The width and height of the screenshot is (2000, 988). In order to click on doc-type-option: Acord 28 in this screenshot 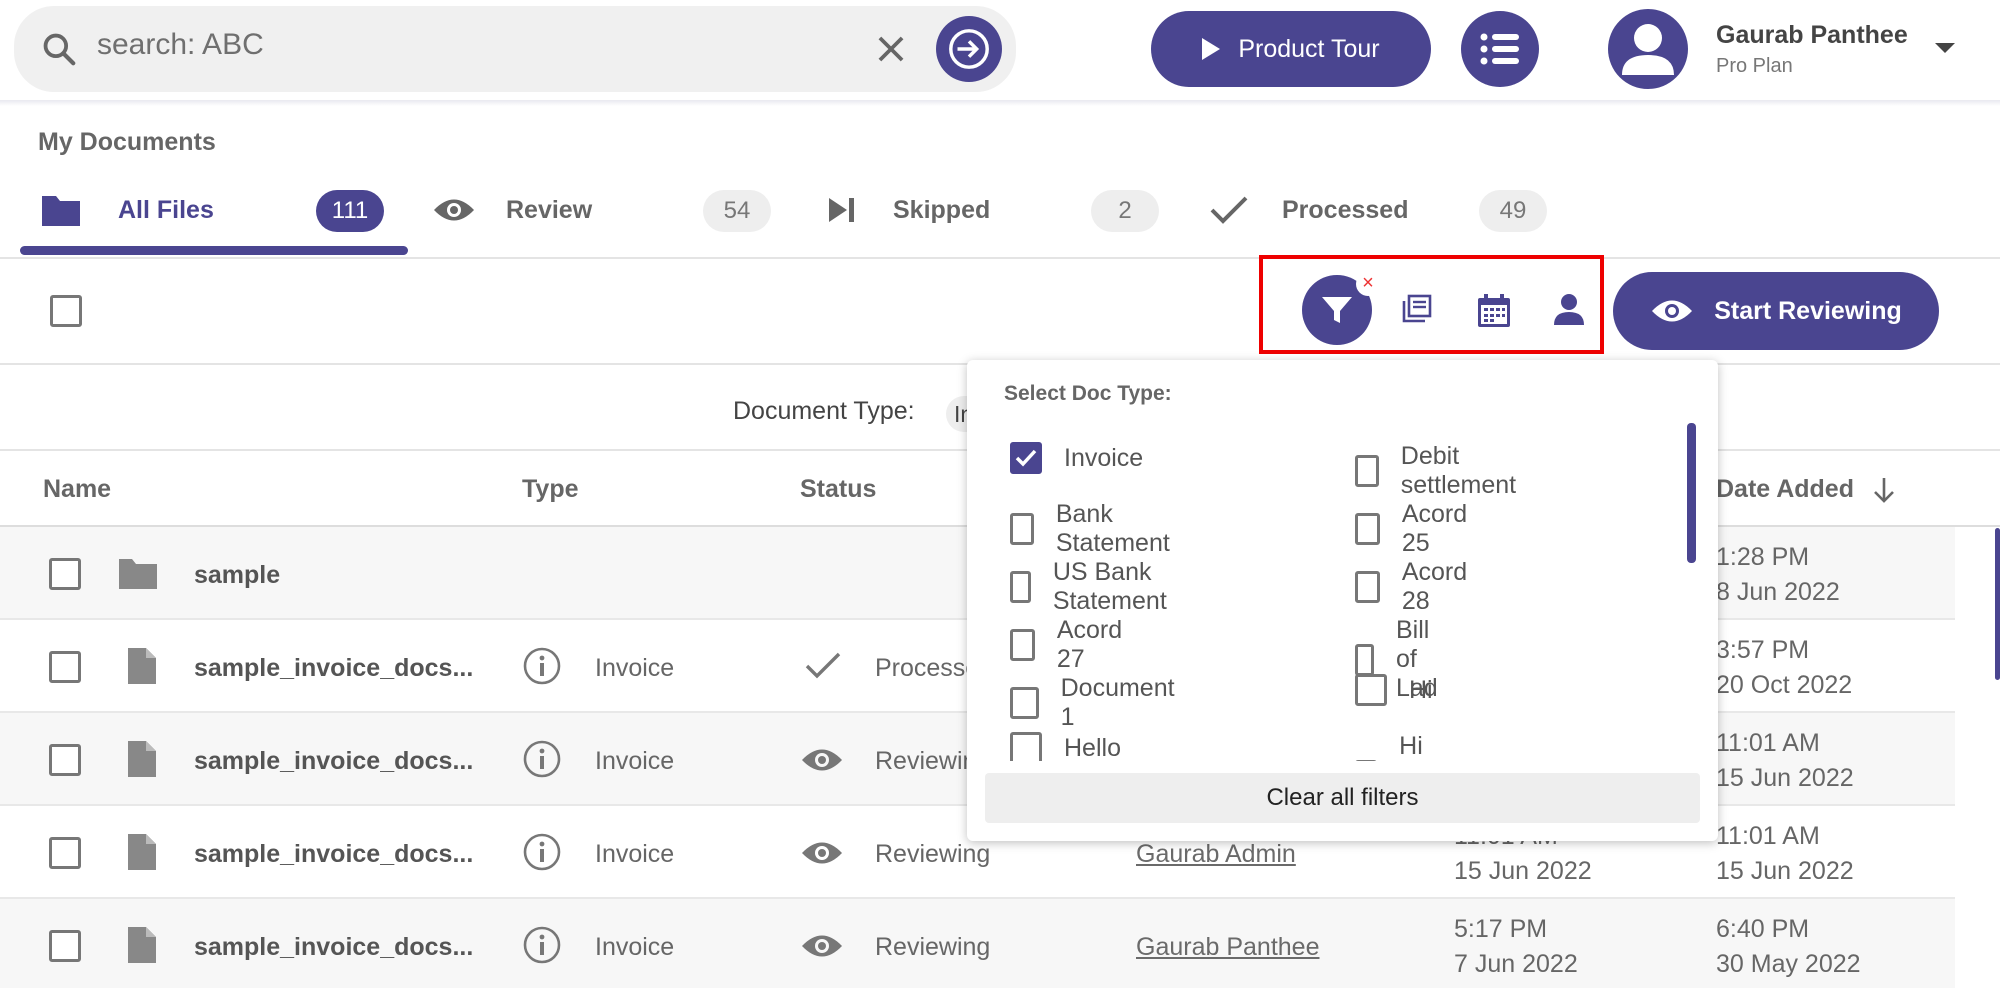, I will do `click(1414, 587)`.